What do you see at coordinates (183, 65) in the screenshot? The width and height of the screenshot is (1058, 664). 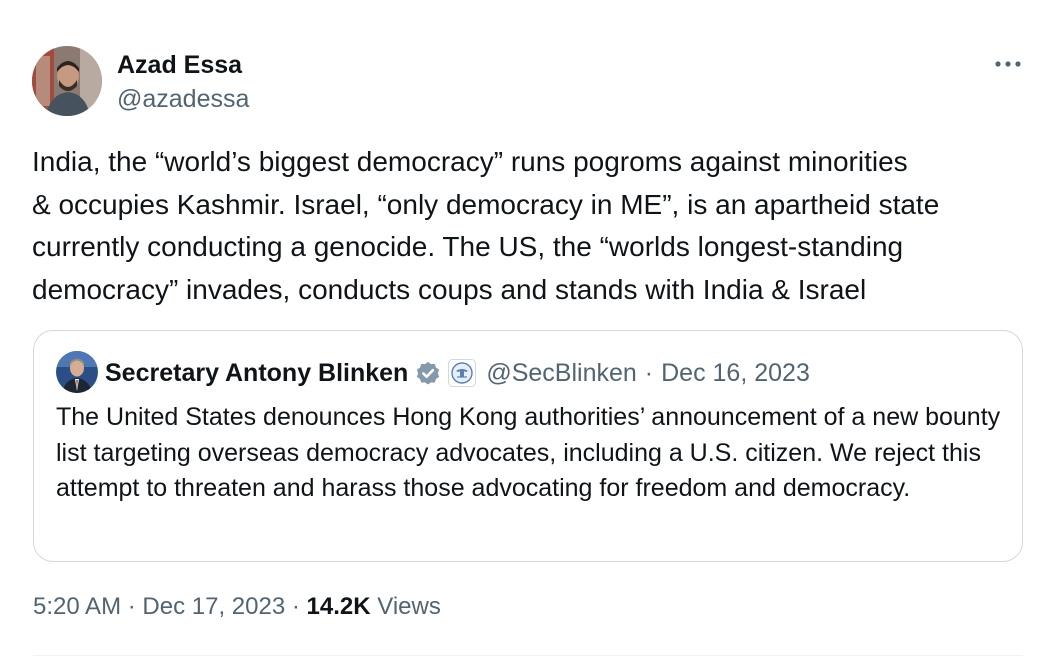 I see `author-name: Azad Essa` at bounding box center [183, 65].